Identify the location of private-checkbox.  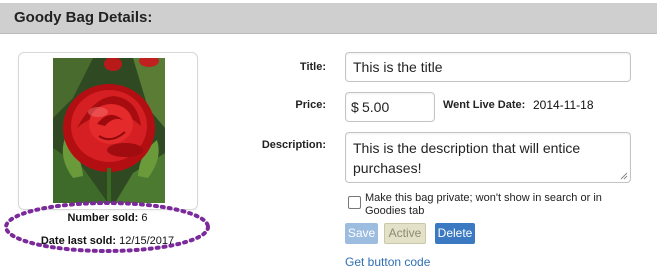
(354, 202).